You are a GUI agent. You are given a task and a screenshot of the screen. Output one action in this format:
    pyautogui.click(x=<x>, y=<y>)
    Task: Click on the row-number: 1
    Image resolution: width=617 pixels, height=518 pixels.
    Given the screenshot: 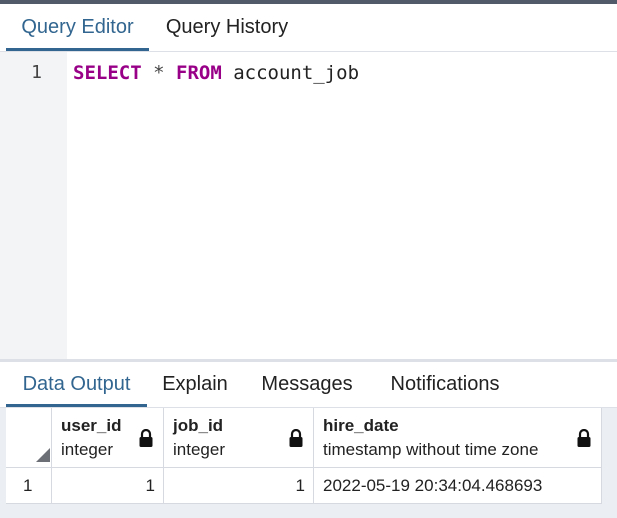 What is the action you would take?
    pyautogui.click(x=29, y=486)
    